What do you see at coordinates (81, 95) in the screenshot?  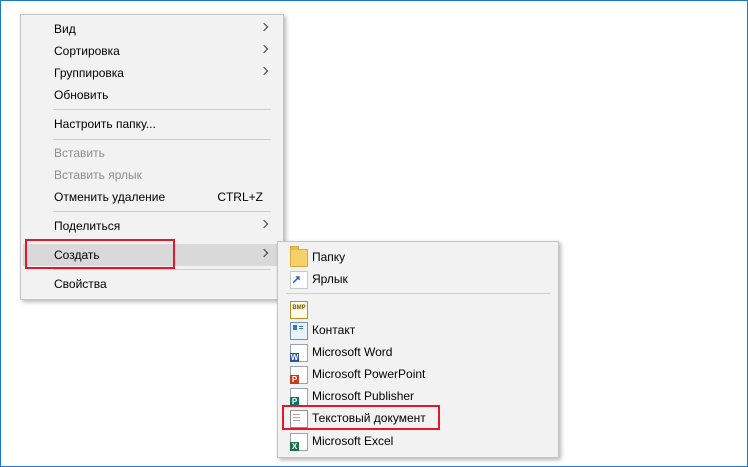 I see `menu-item-label: Обновить` at bounding box center [81, 95].